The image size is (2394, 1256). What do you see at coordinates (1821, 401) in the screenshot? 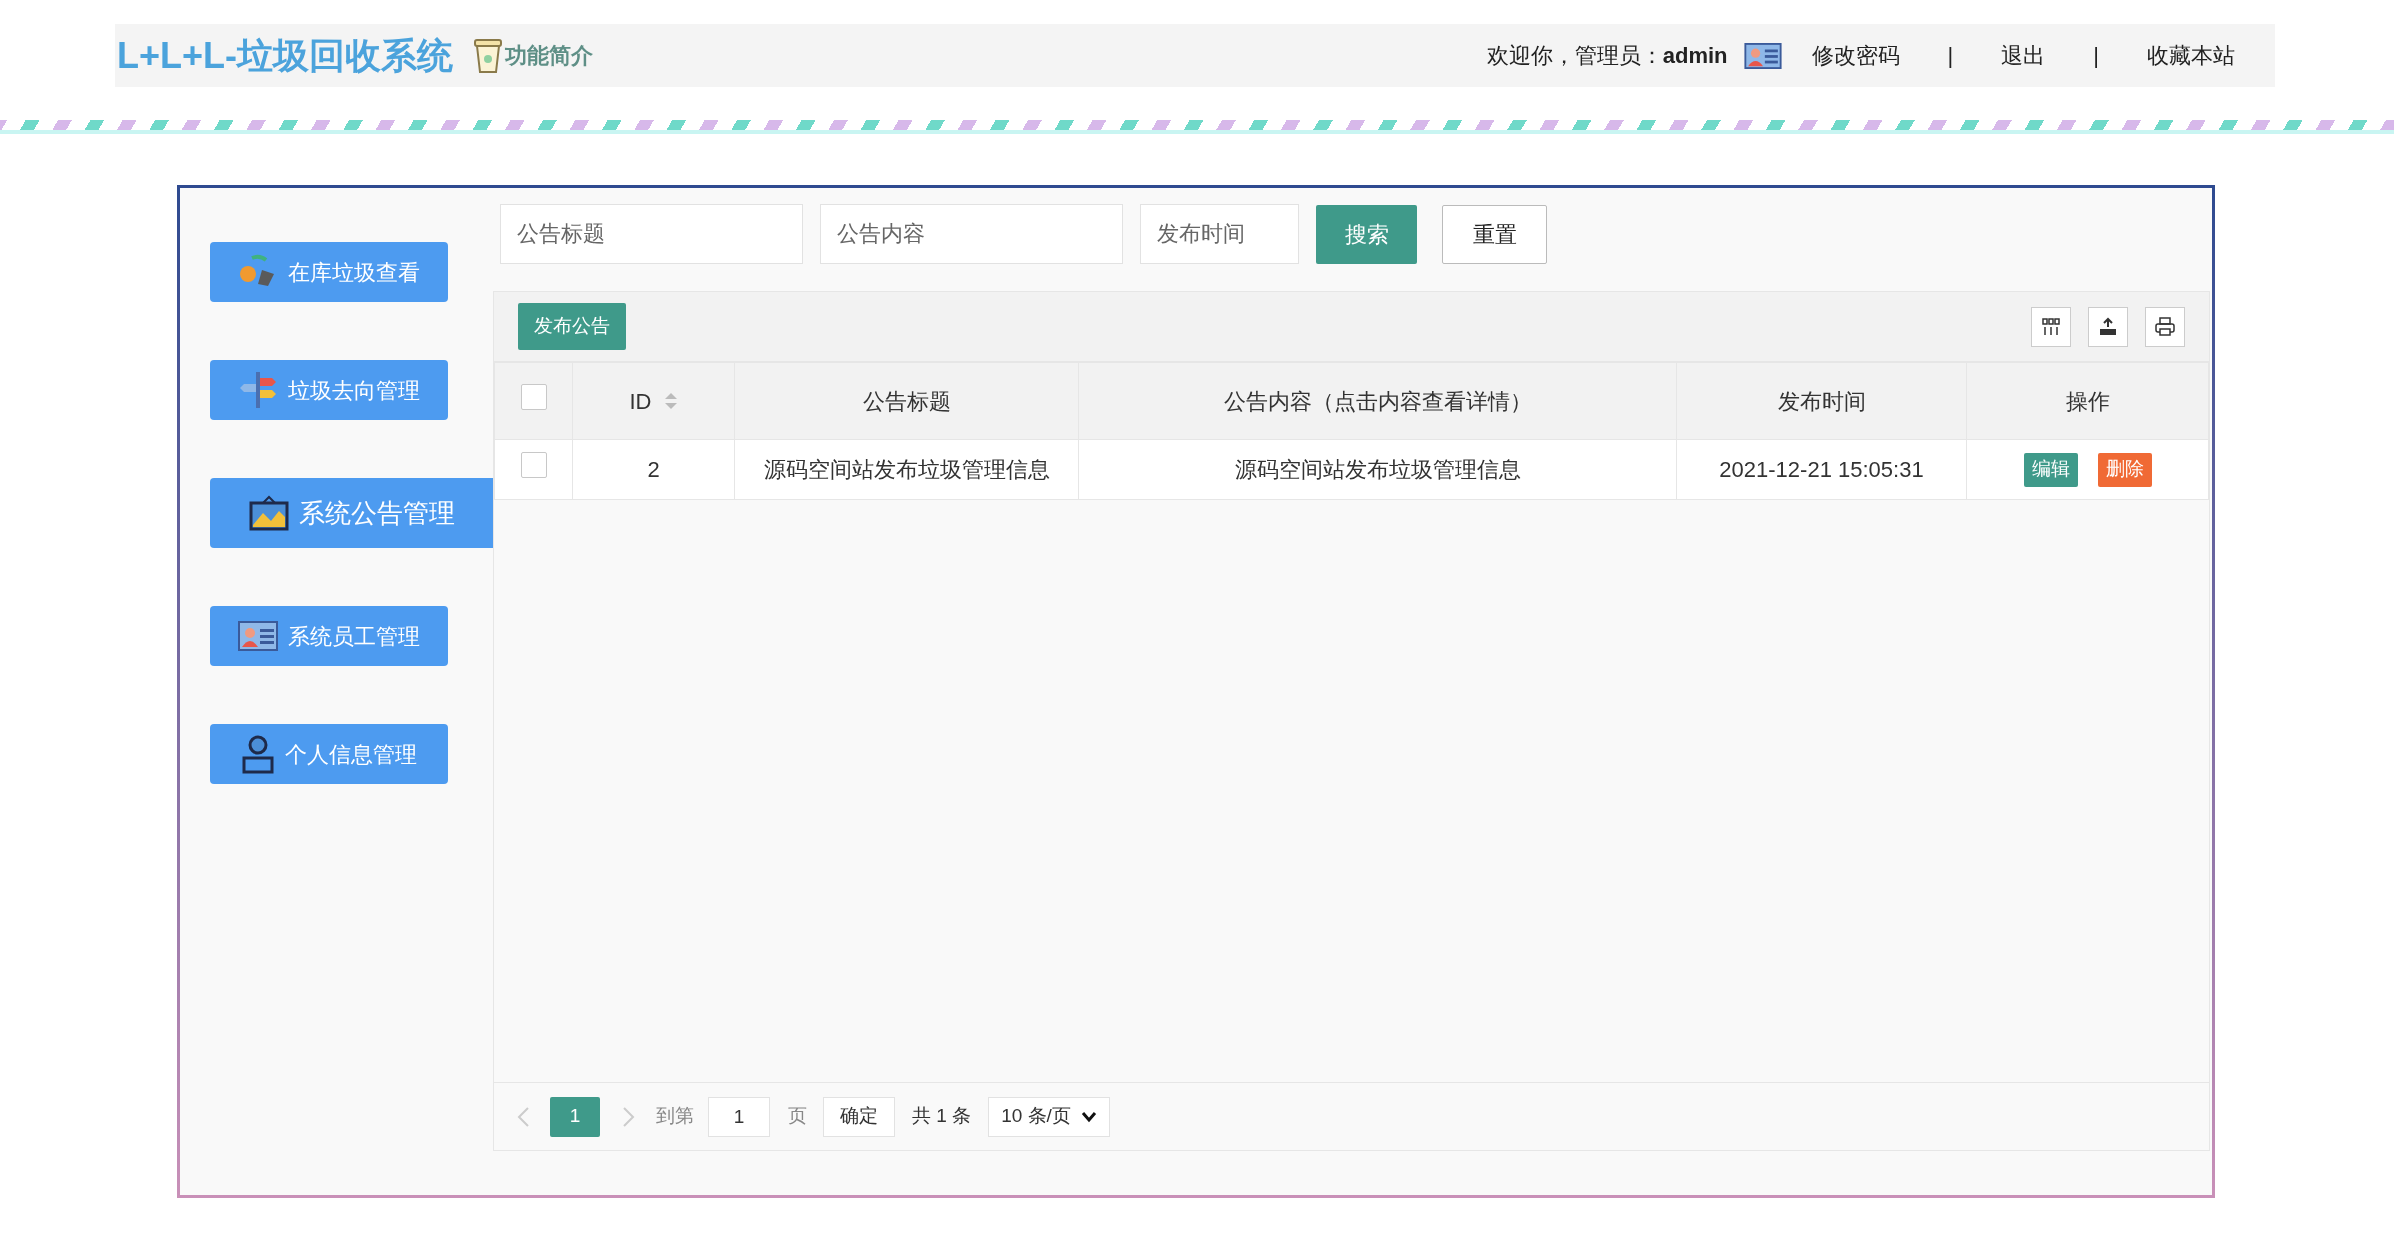
I see `column-header: 发布时间` at bounding box center [1821, 401].